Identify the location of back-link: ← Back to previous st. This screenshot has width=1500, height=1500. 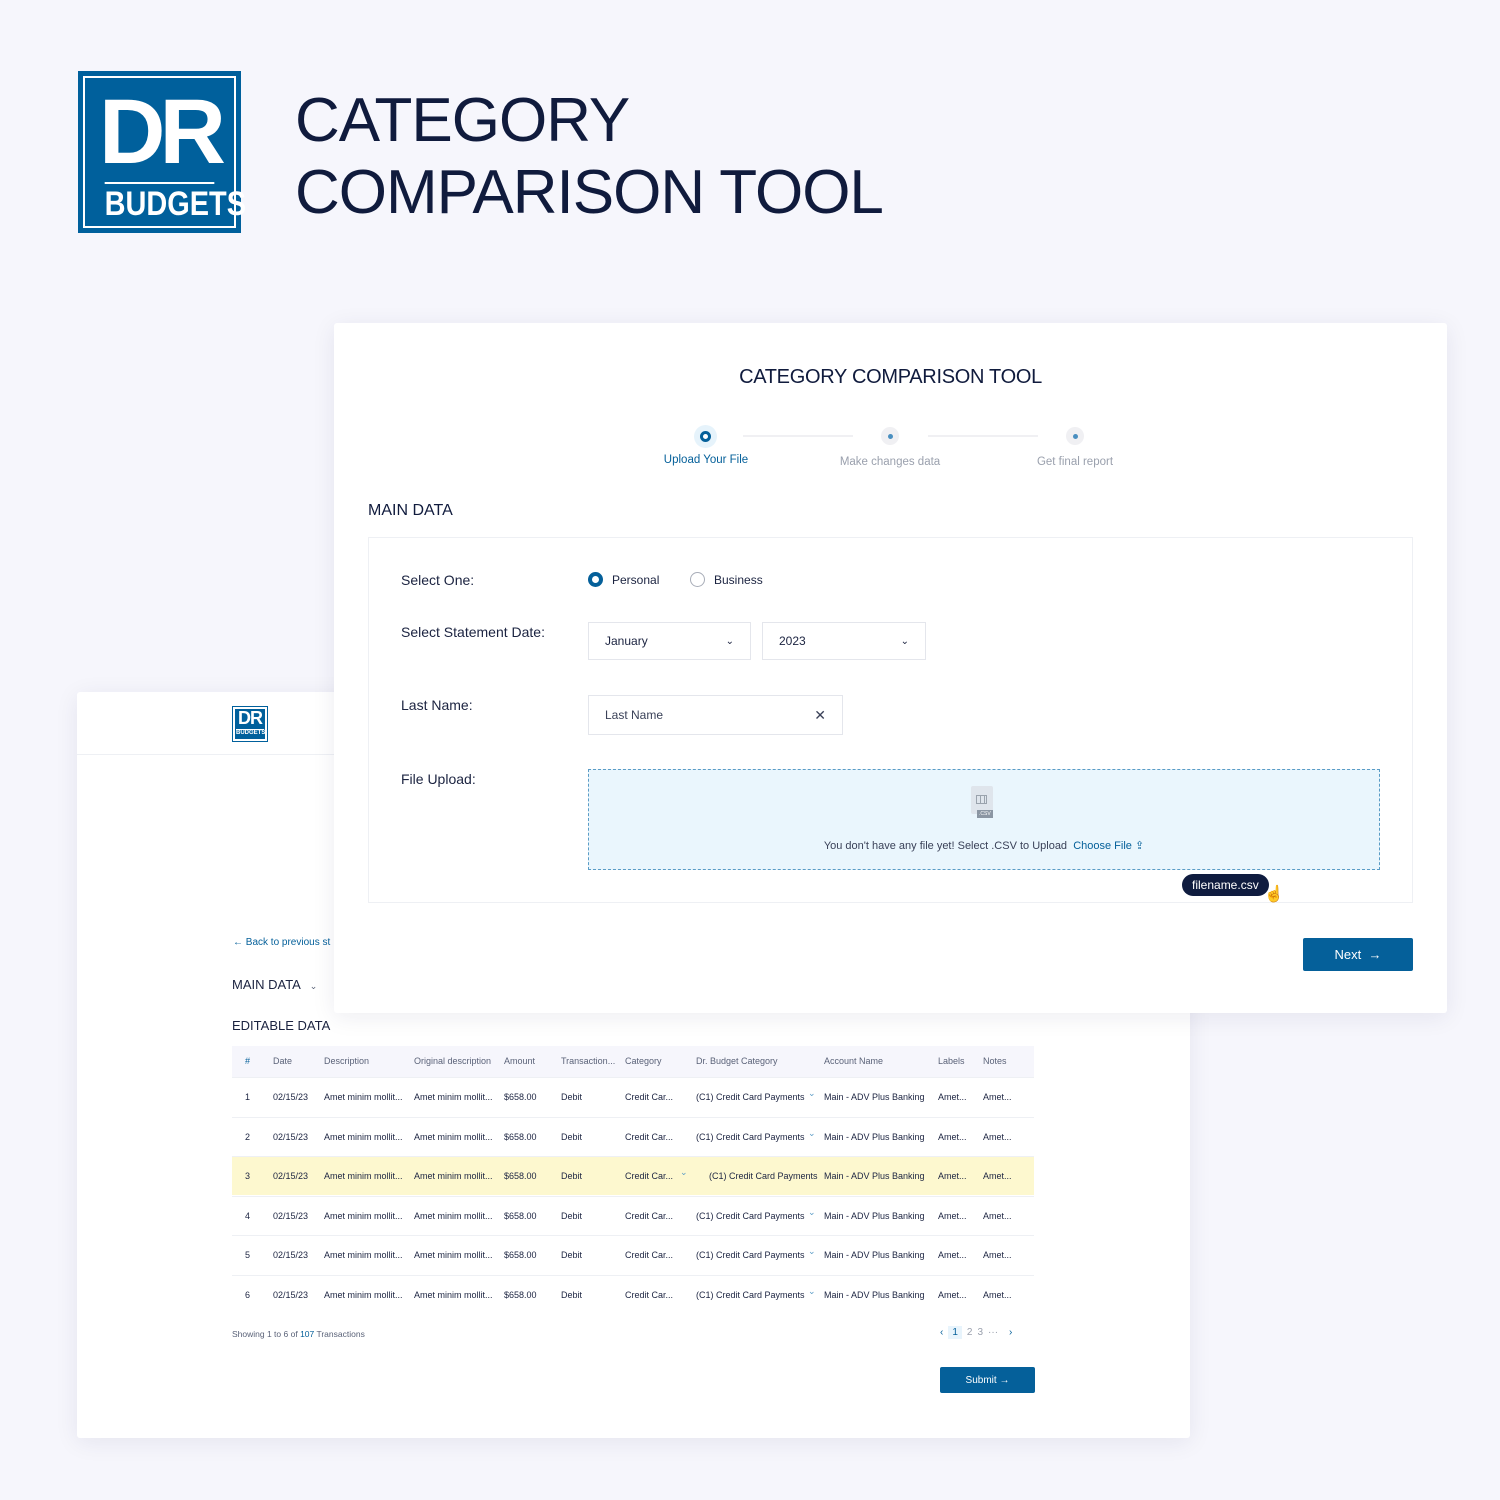
(281, 942).